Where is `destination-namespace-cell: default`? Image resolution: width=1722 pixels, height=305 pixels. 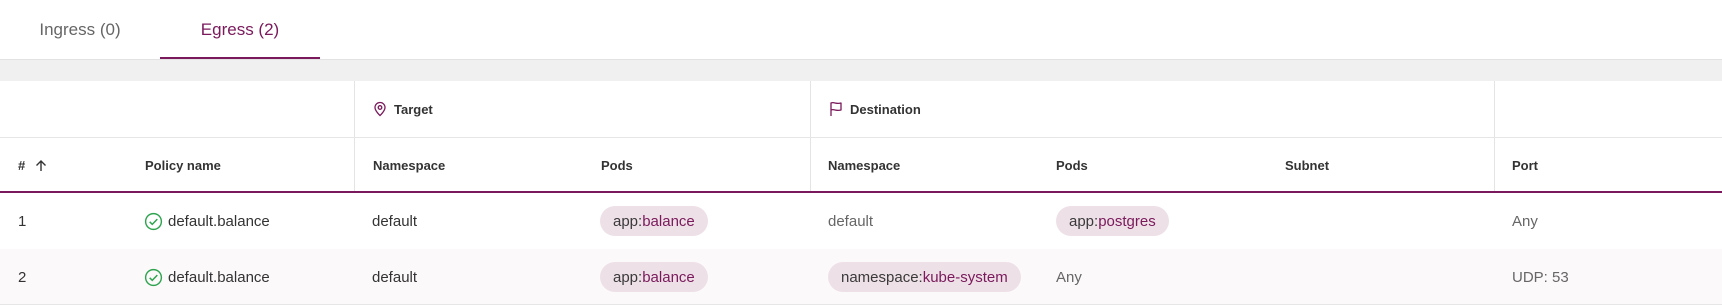
destination-namespace-cell: default is located at coordinates (851, 221).